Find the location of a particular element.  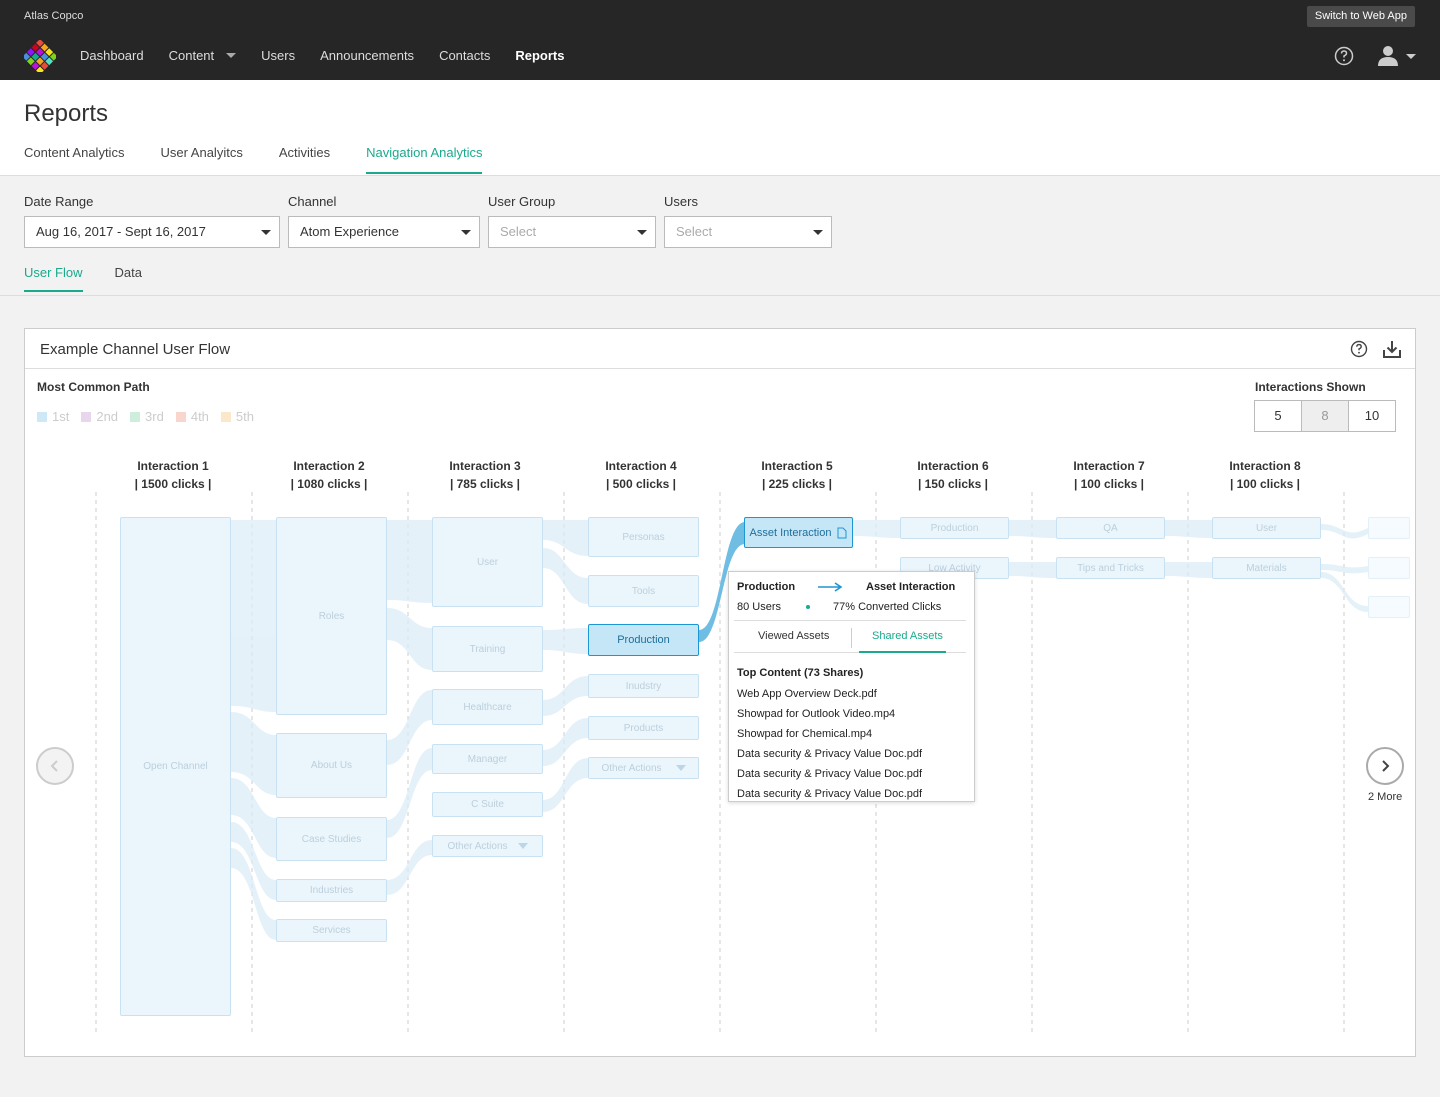

interaction-8-header: Interaction 8 | 100 clicks | is located at coordinates (1265, 475).